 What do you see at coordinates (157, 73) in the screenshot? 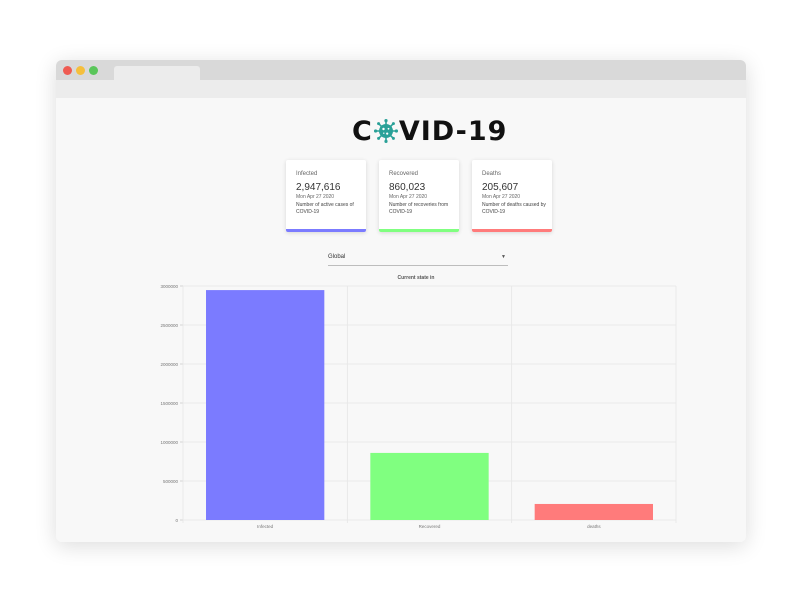
I see `browser-tab` at bounding box center [157, 73].